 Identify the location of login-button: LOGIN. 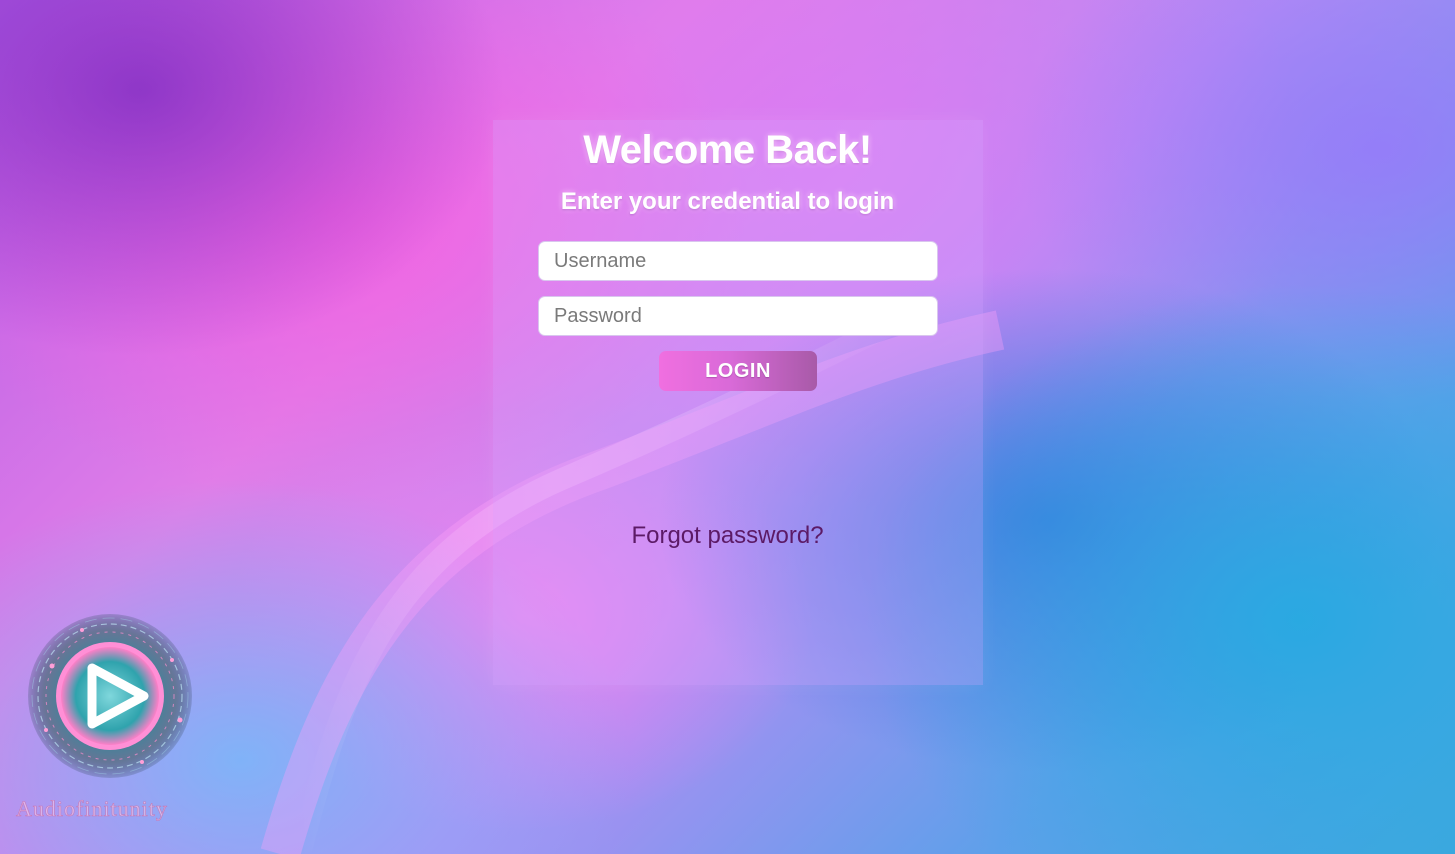
(738, 371).